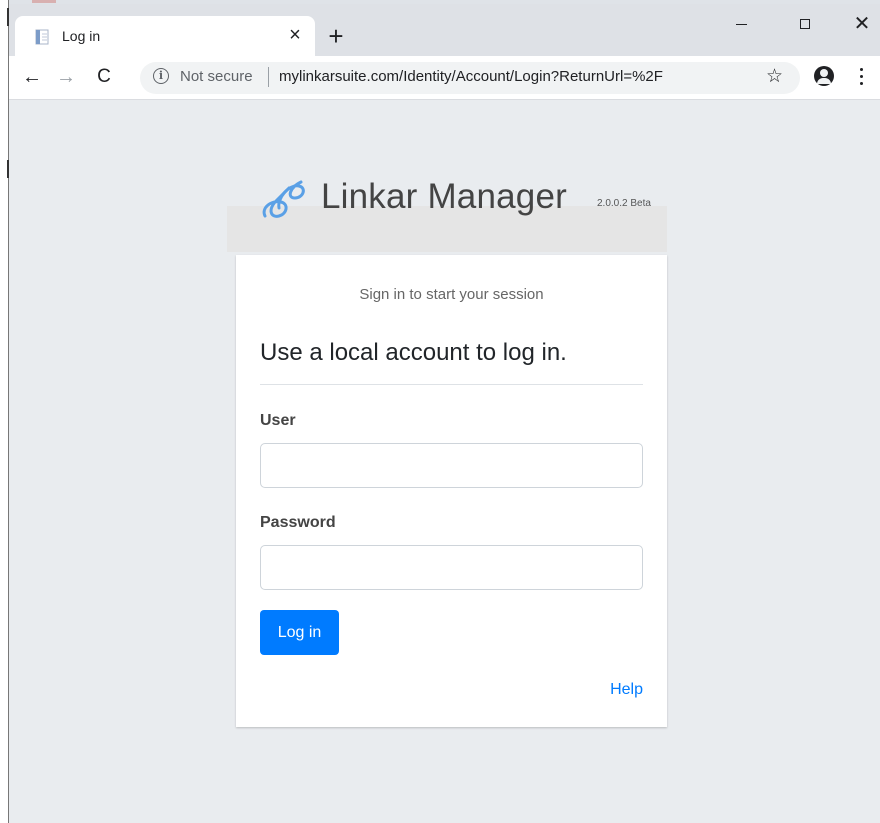 The image size is (880, 823). What do you see at coordinates (81, 36) in the screenshot?
I see `tab-title: Log in` at bounding box center [81, 36].